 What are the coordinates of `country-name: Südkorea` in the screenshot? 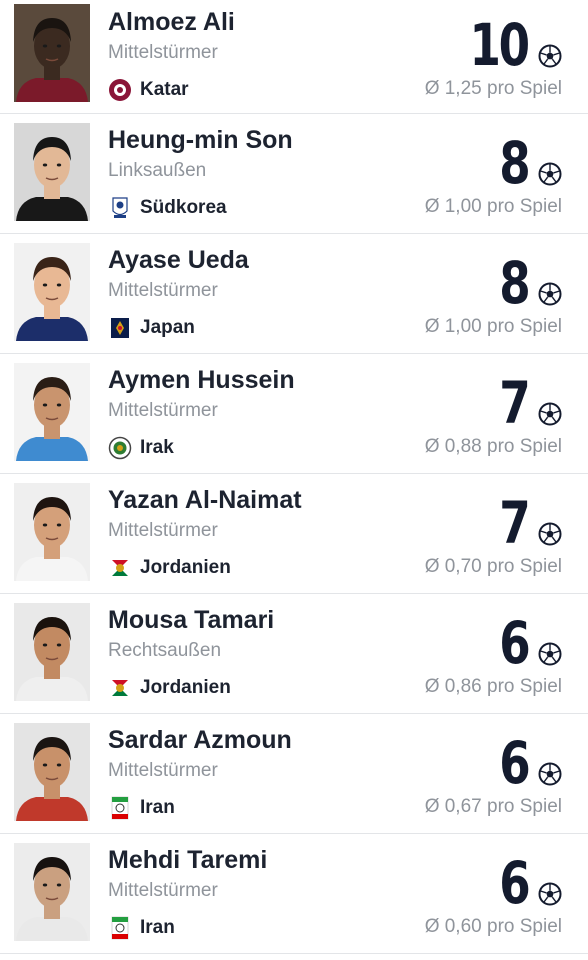 It's located at (183, 207).